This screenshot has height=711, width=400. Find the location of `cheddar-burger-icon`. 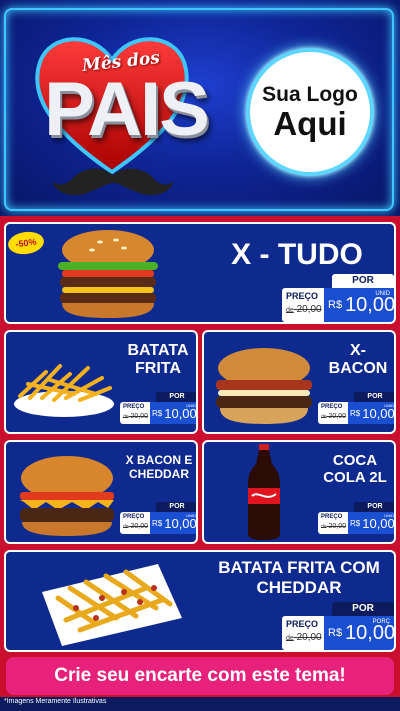

cheddar-burger-icon is located at coordinates (67, 496).